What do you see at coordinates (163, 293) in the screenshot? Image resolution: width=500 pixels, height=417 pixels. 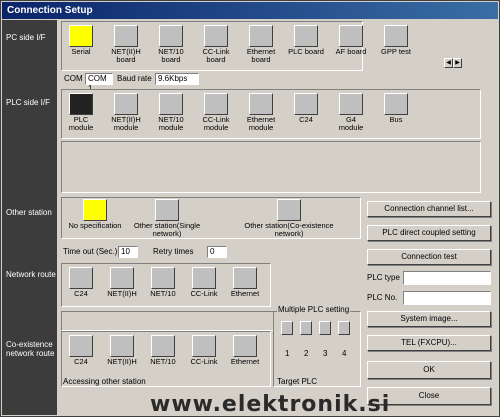 I see `net-route-label: NET/10` at bounding box center [163, 293].